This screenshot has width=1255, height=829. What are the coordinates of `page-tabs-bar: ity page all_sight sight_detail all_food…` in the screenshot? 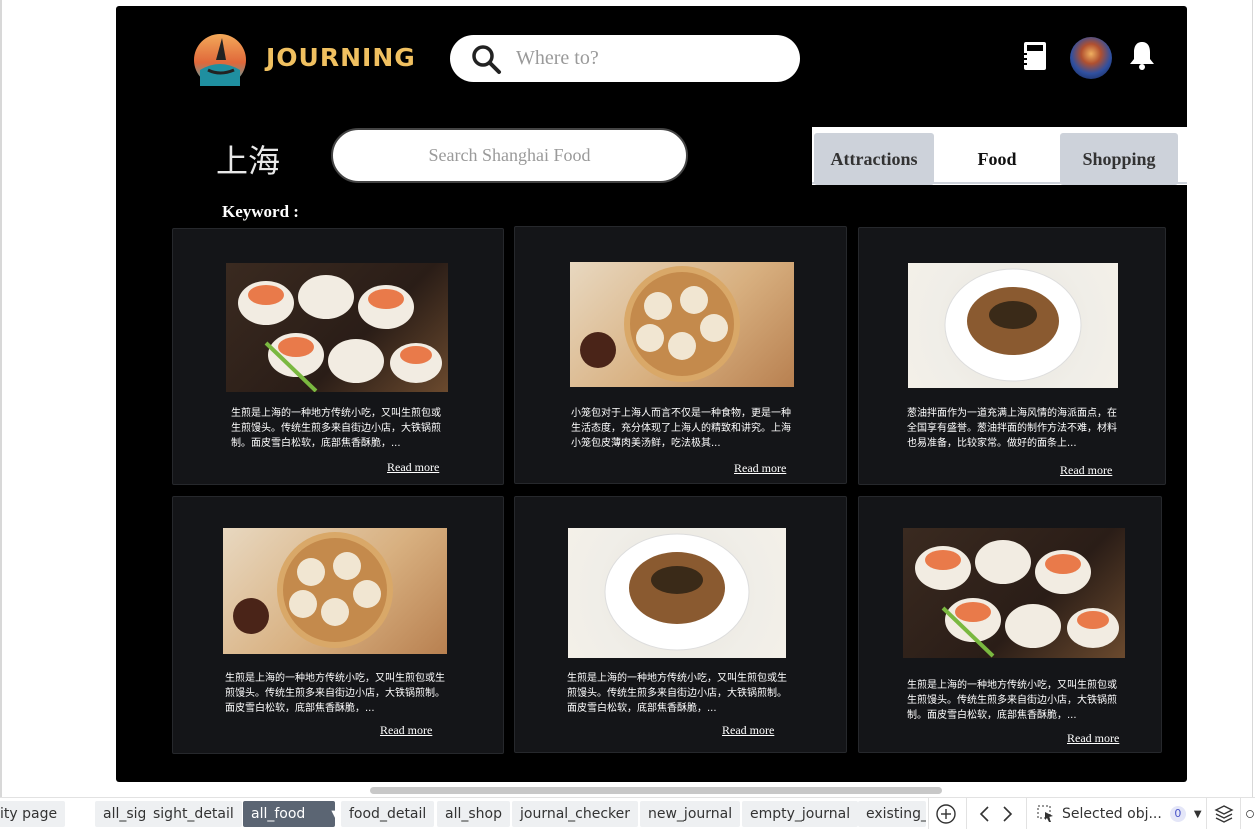 It's located at (627, 813).